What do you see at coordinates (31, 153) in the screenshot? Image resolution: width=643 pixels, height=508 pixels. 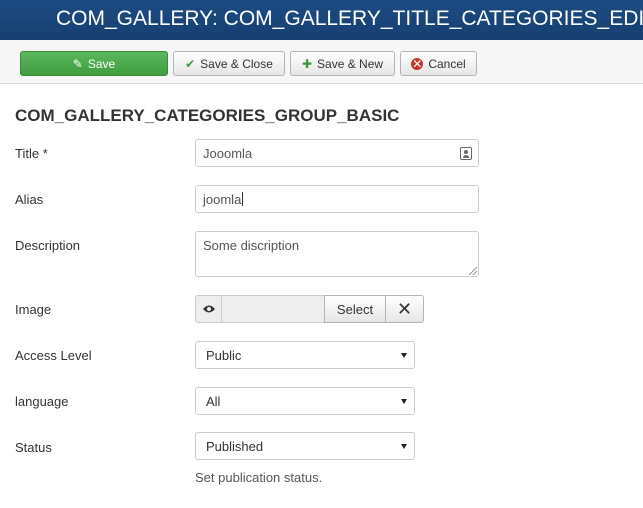 I see `title-label: Title *` at bounding box center [31, 153].